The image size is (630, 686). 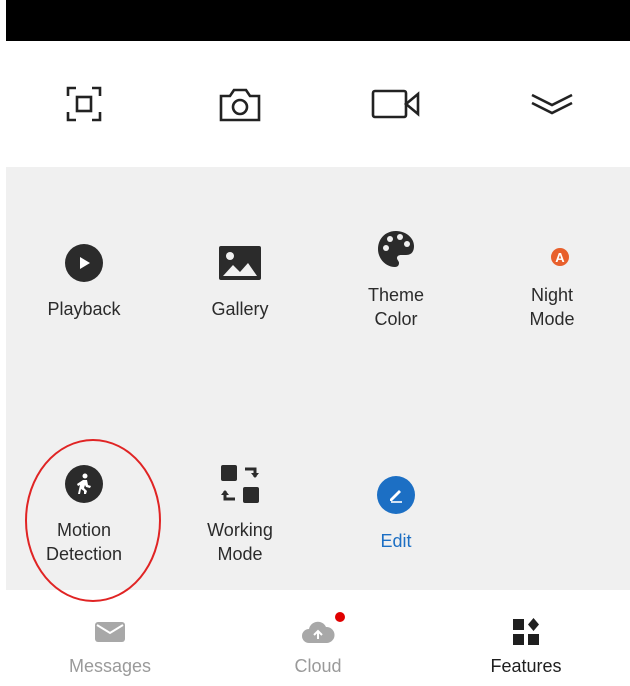 What do you see at coordinates (396, 541) in the screenshot?
I see `feature-label: Edit` at bounding box center [396, 541].